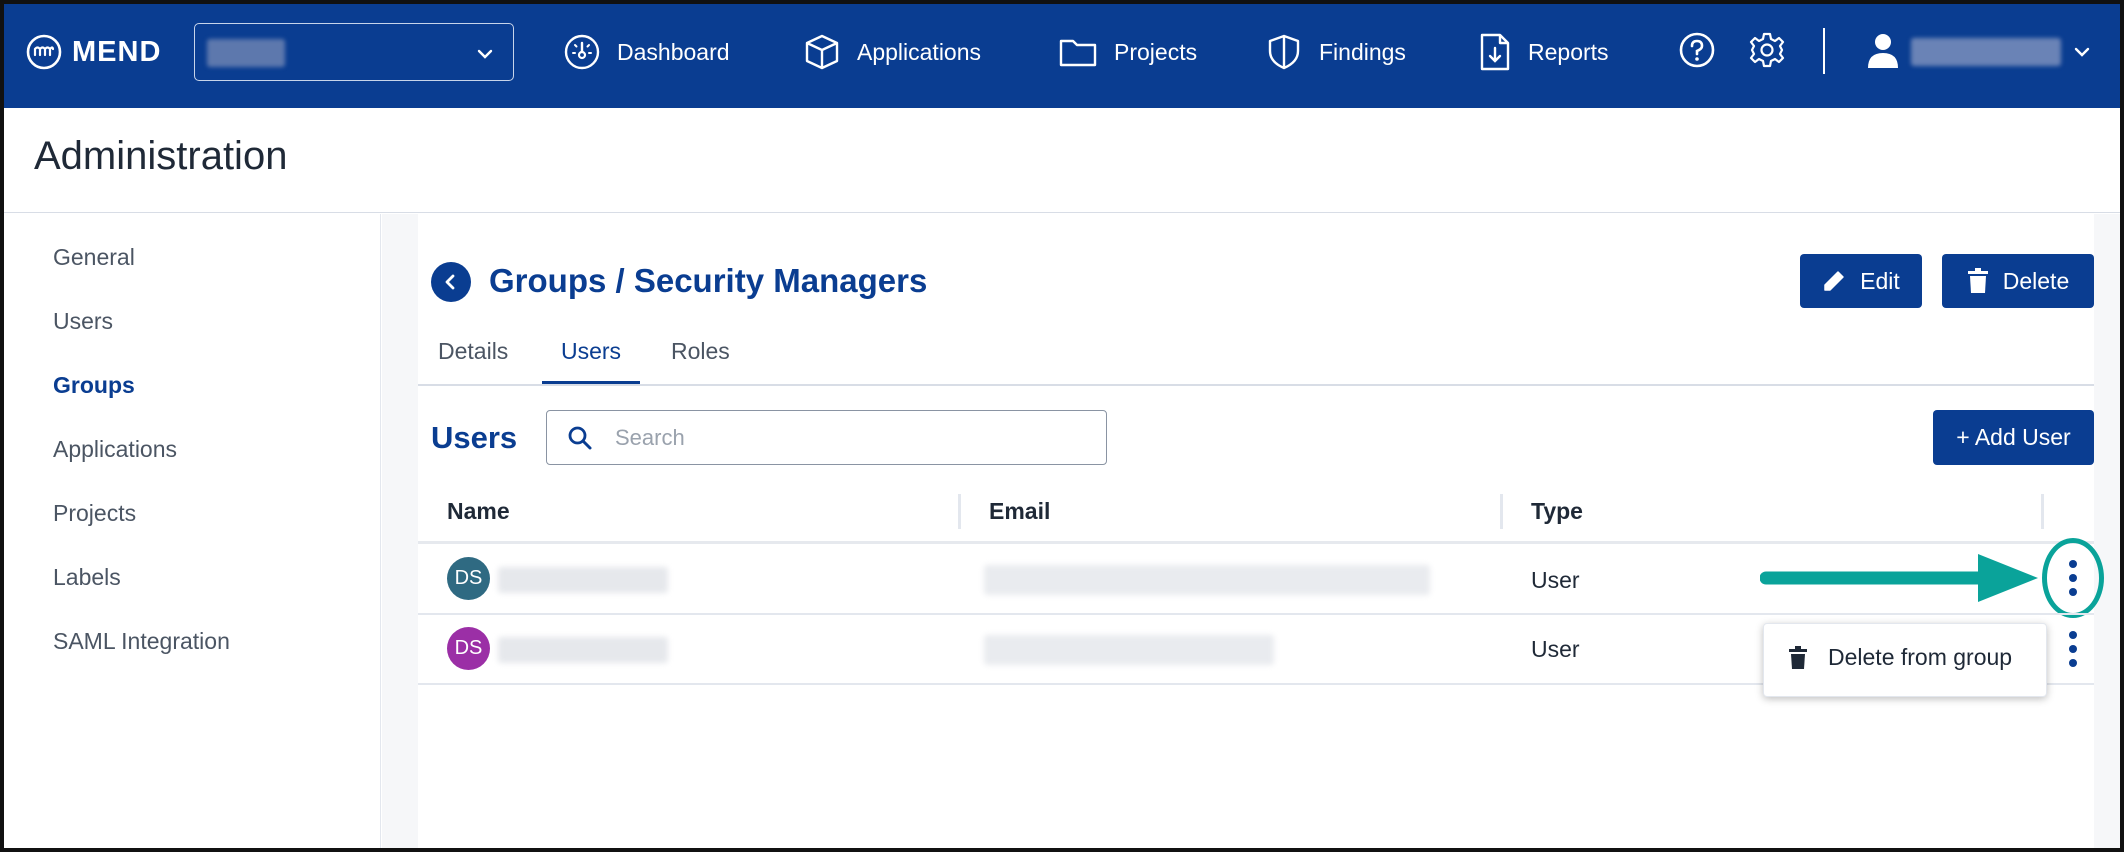  Describe the element at coordinates (1078, 53) in the screenshot. I see `folder-icon` at that location.